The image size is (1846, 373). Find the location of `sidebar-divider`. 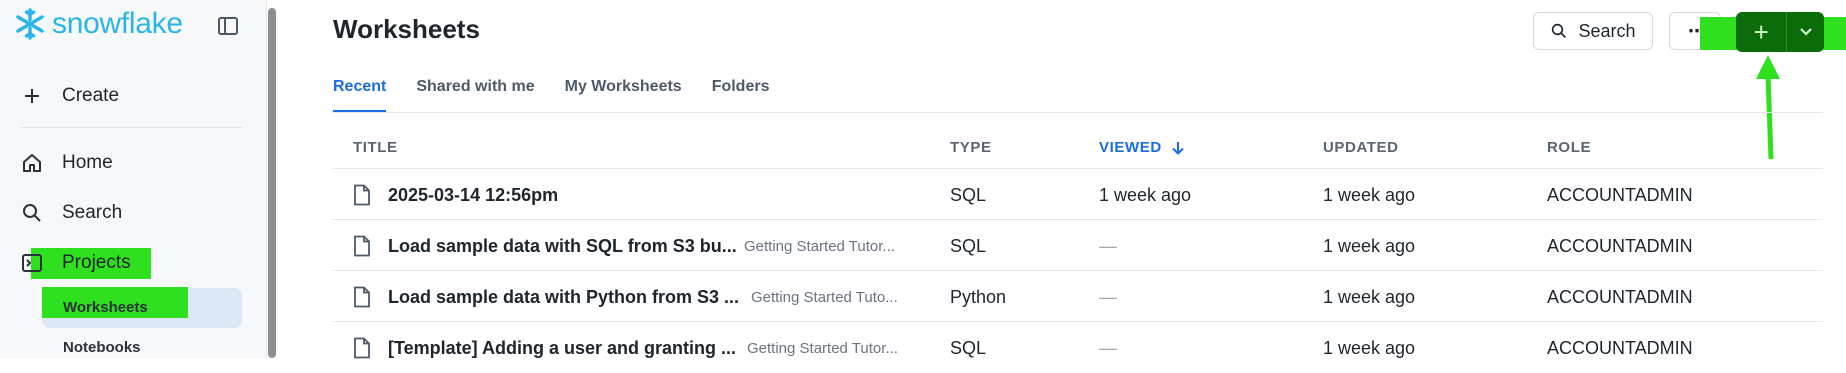

sidebar-divider is located at coordinates (131, 127).